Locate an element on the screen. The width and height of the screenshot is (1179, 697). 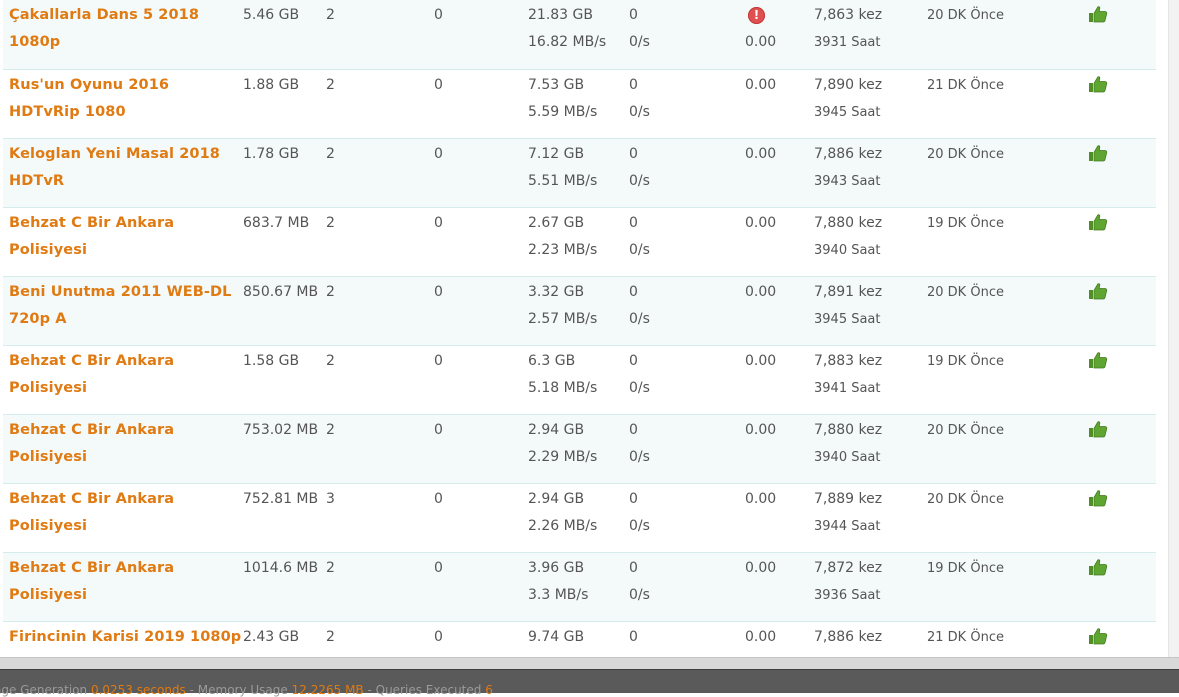
transfer-cell: 9.74 GB is located at coordinates (578, 639).